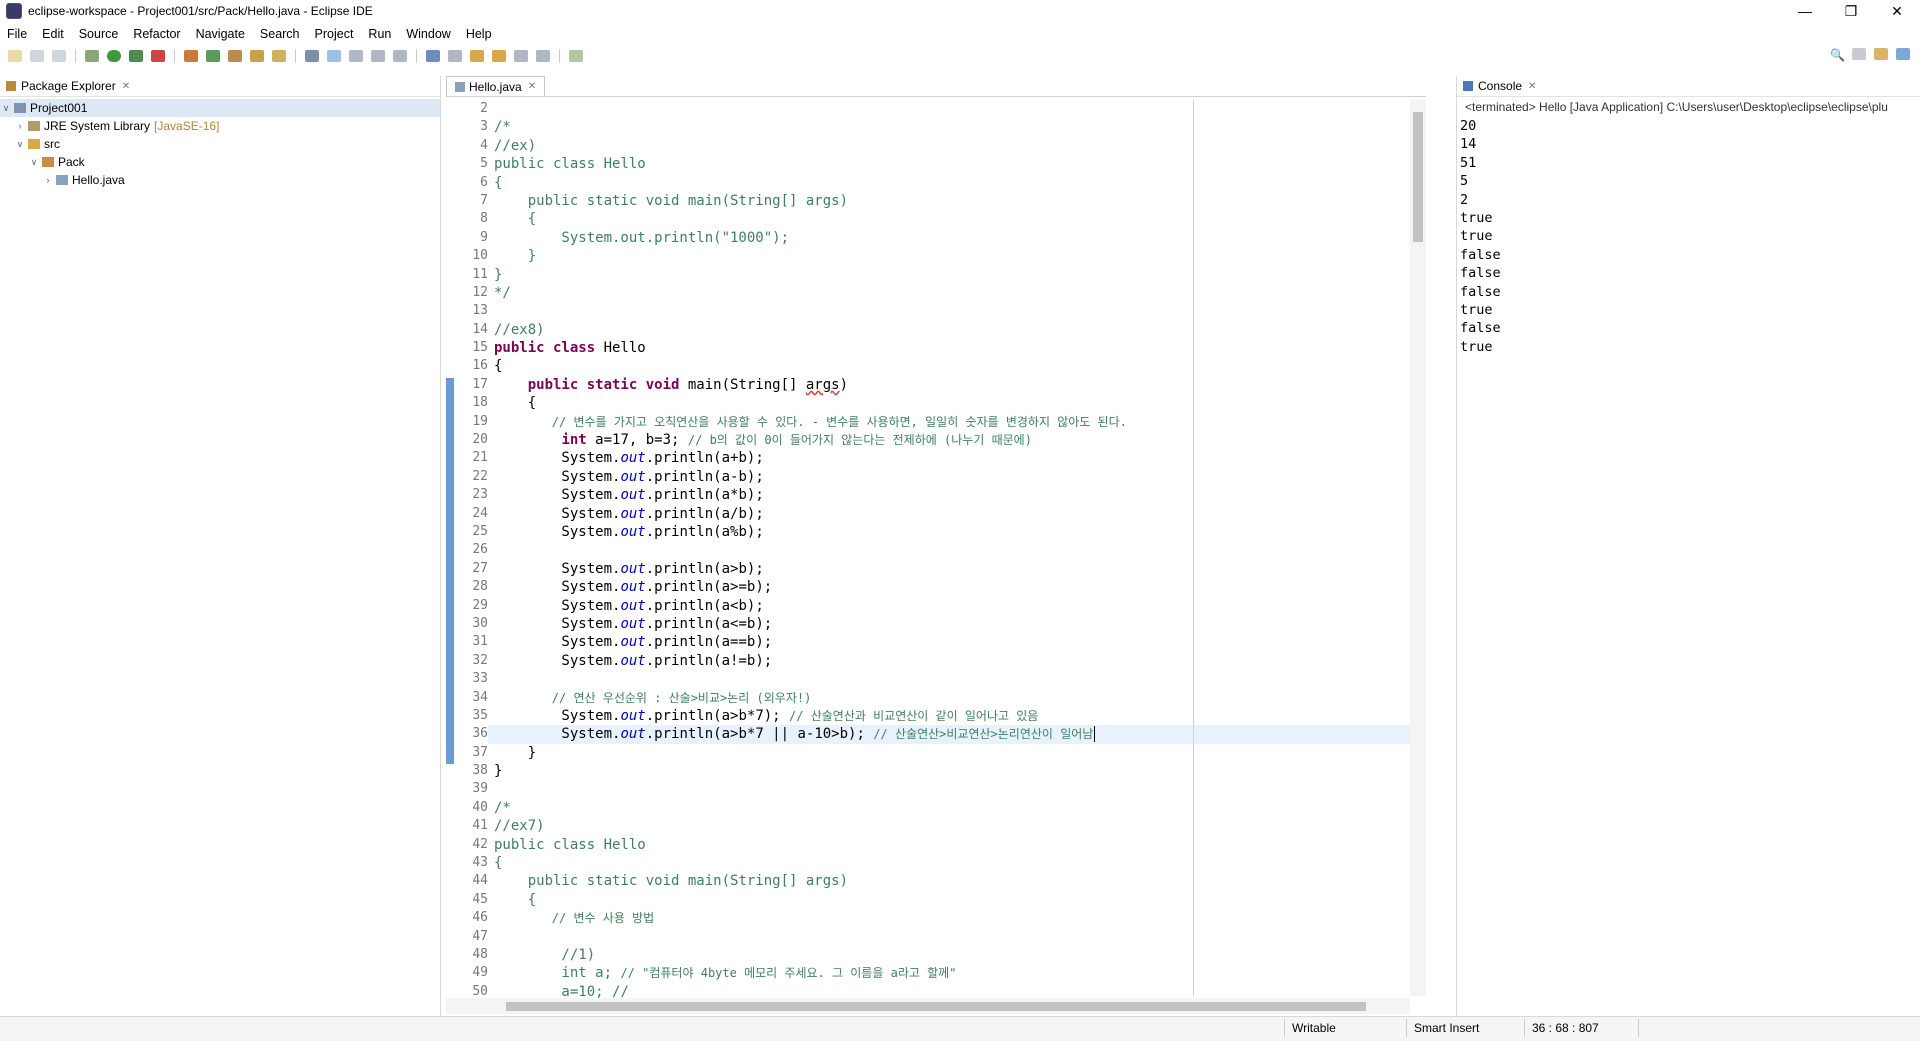 The image size is (1920, 1041). What do you see at coordinates (114, 56) in the screenshot?
I see `run-icon` at bounding box center [114, 56].